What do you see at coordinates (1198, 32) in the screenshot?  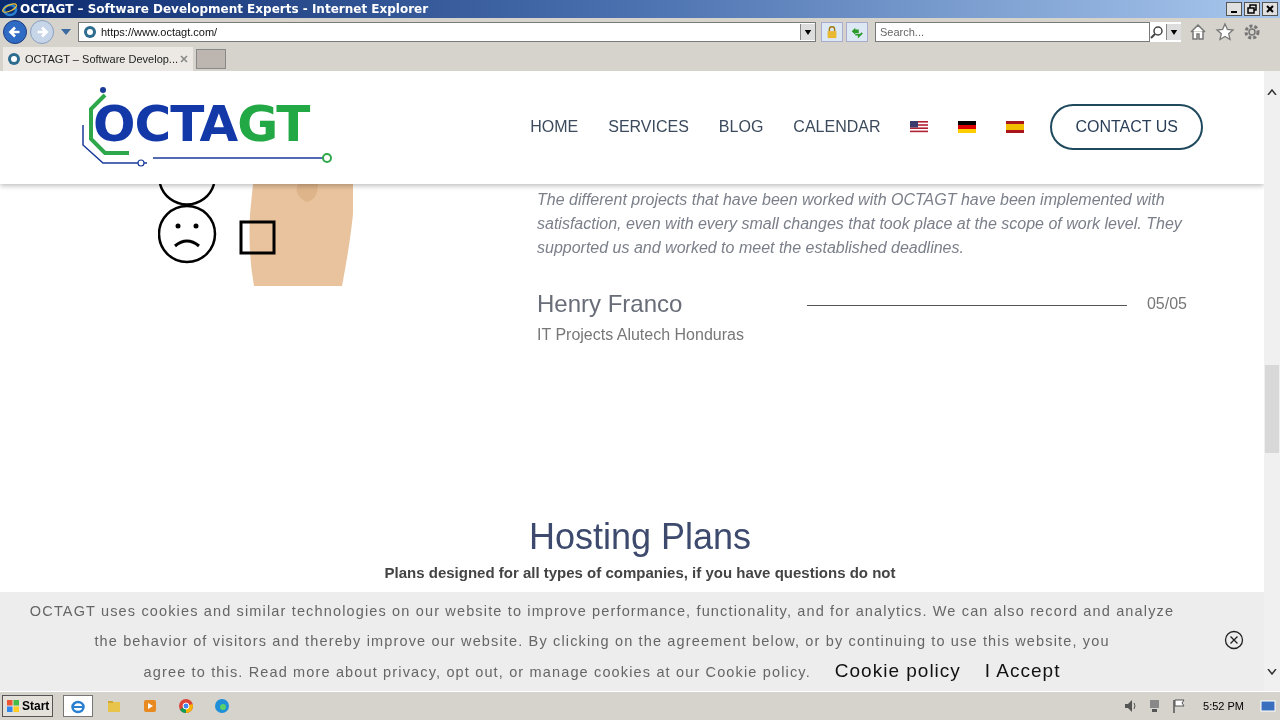 I see `home-icon` at bounding box center [1198, 32].